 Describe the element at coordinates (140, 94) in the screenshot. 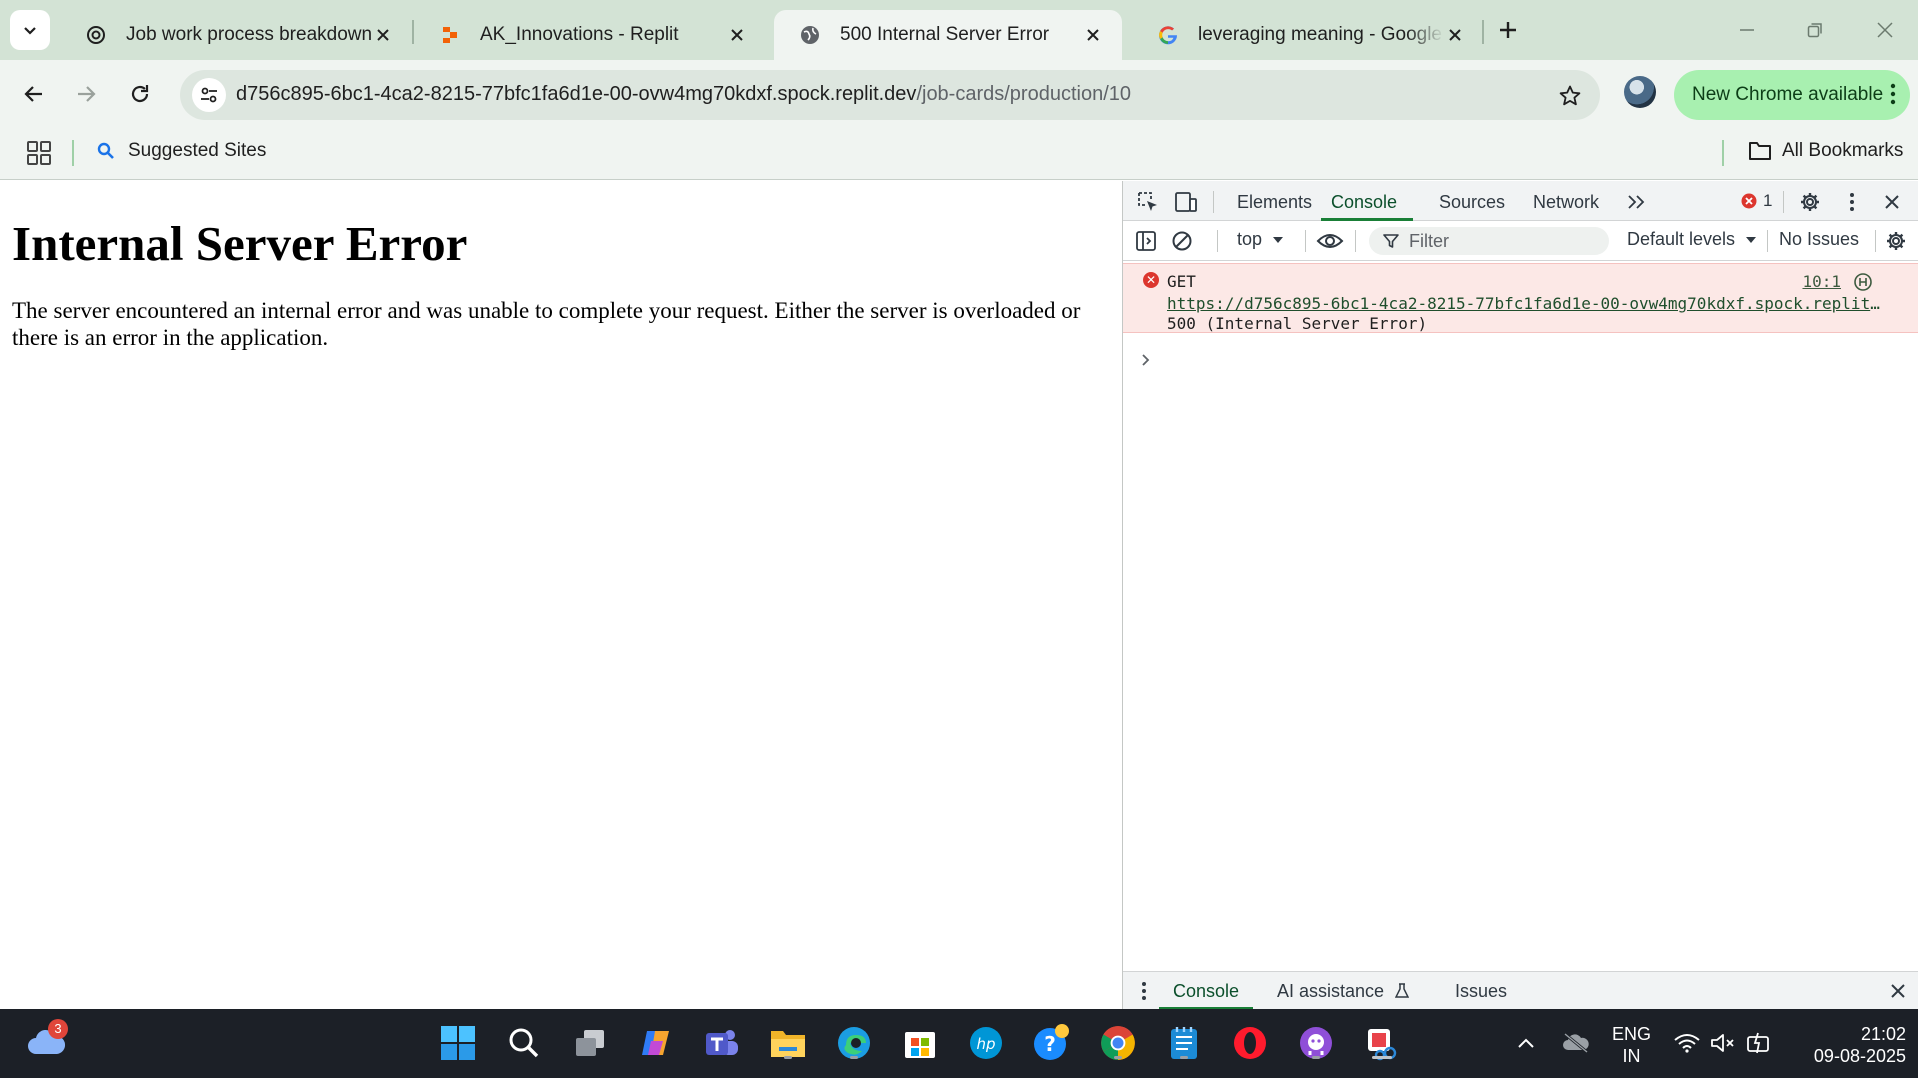

I see `reload-button` at that location.